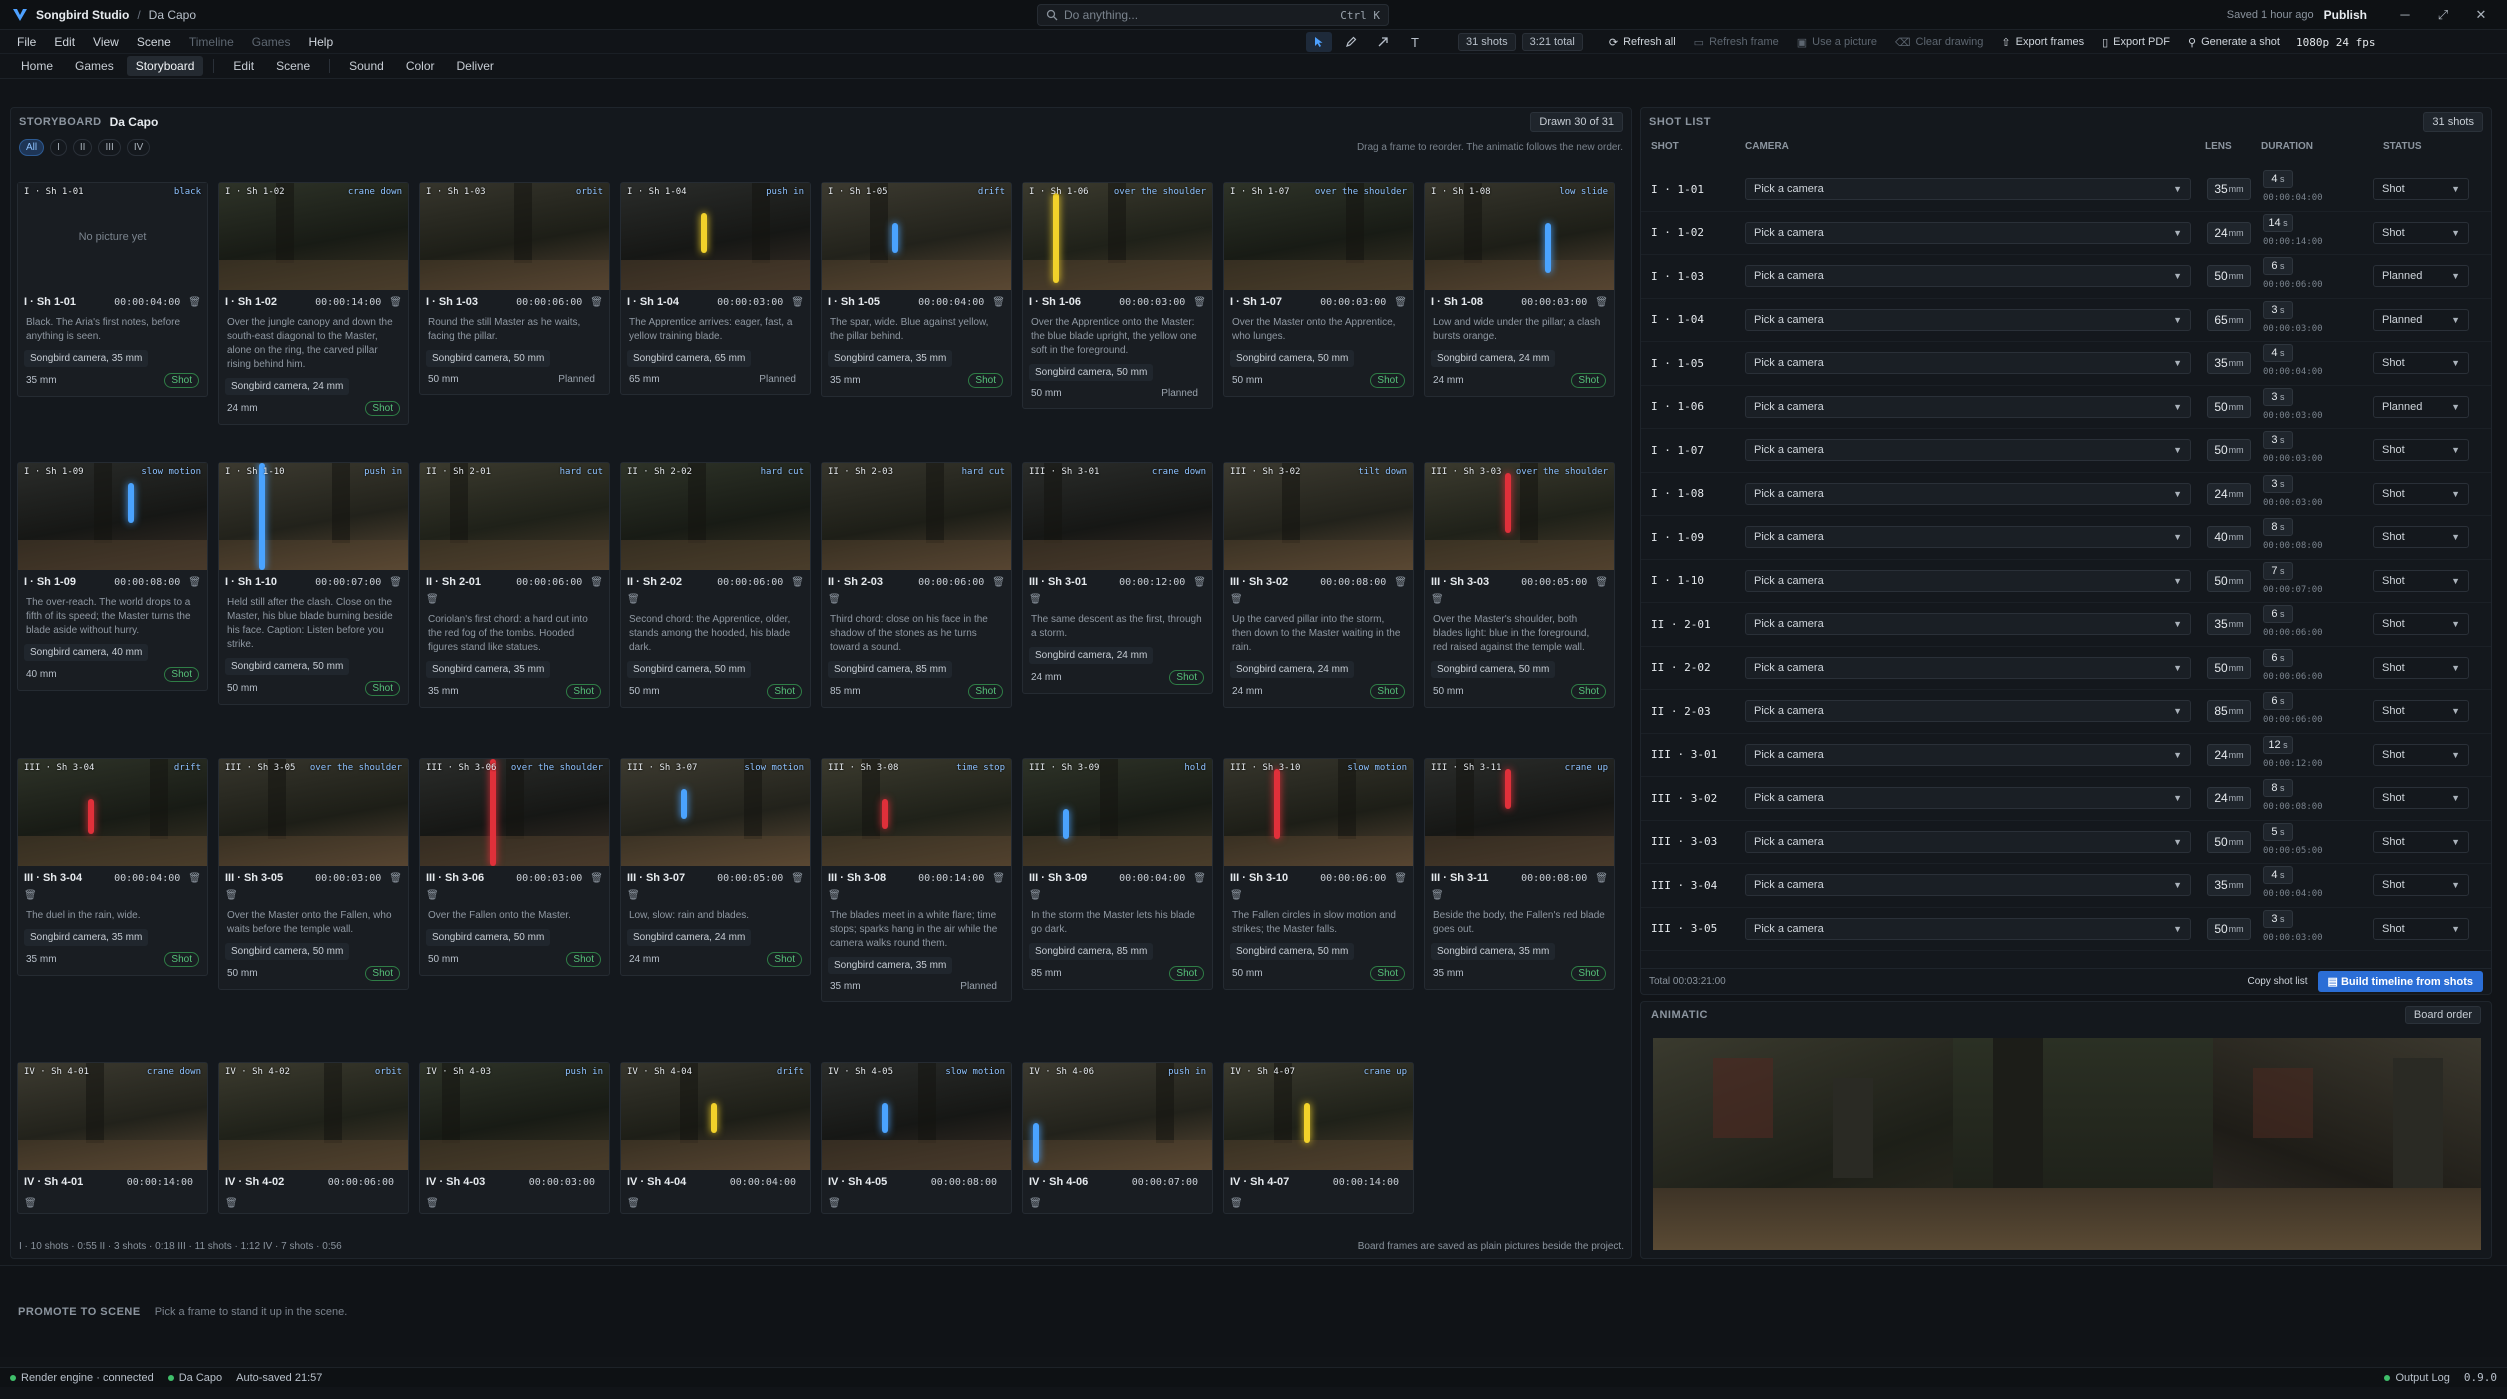 The image size is (2507, 1399). Describe the element at coordinates (2278, 744) in the screenshot. I see `duration-input: 12 s` at that location.